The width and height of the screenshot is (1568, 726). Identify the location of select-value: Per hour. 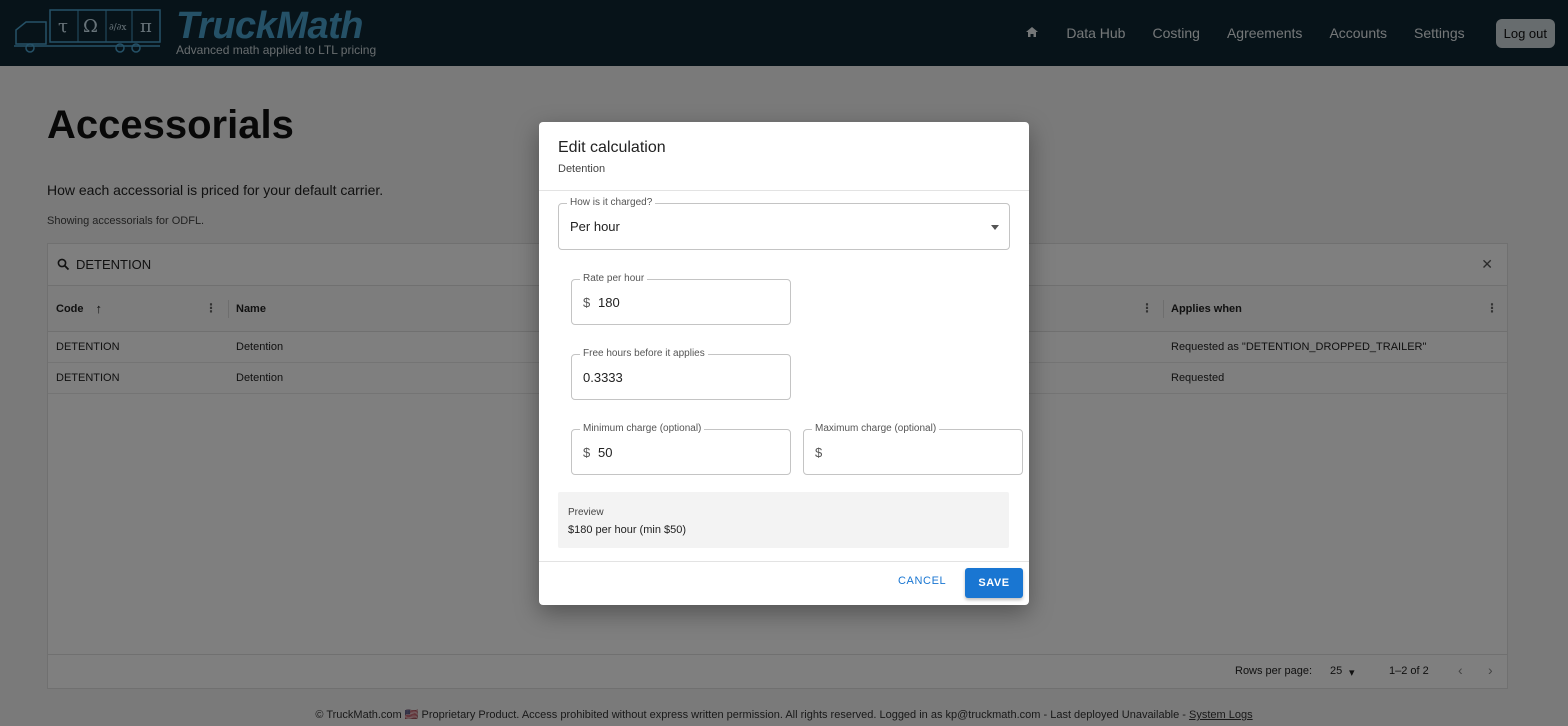
(595, 226).